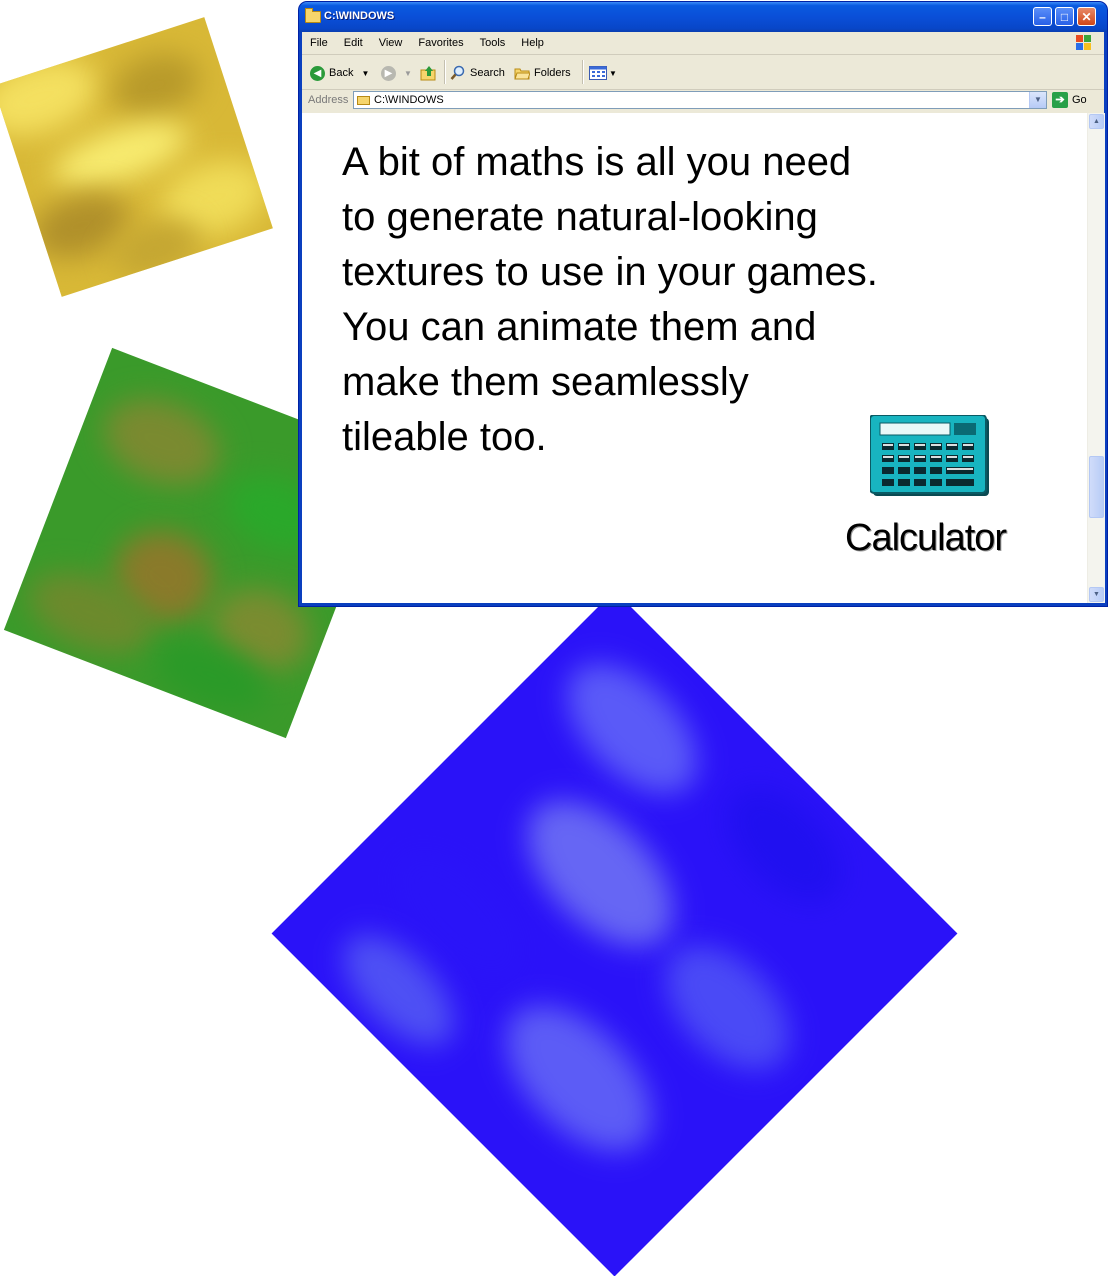 The image size is (1109, 1276). Describe the element at coordinates (1086, 16) in the screenshot. I see `close-button: ✕` at that location.